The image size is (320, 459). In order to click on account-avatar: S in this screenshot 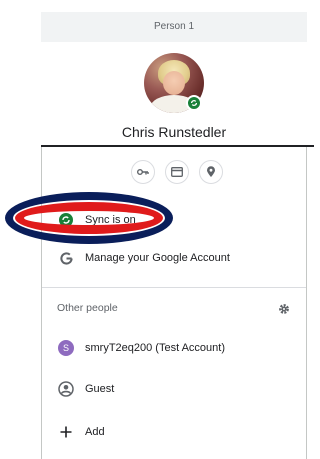, I will do `click(66, 348)`.